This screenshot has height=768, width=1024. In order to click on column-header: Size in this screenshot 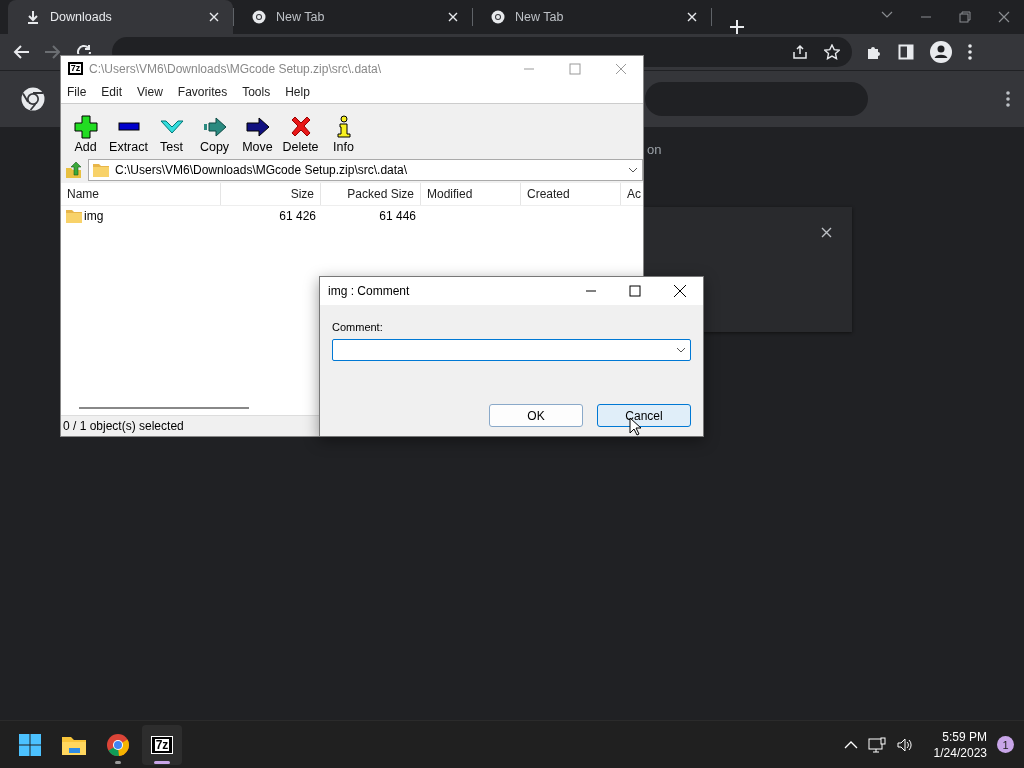, I will do `click(271, 194)`.